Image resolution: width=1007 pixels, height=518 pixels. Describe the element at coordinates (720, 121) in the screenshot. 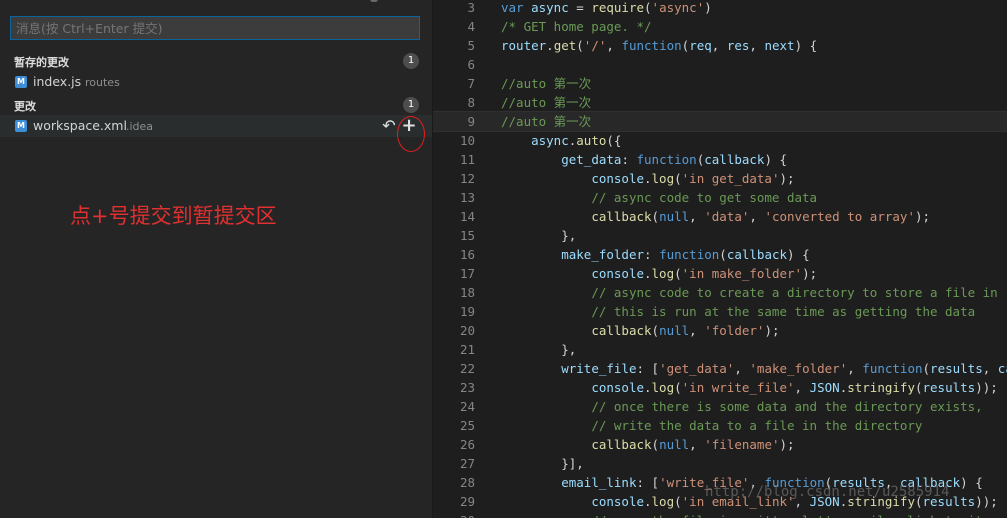

I see `code-line: 9 //auto 第一次` at that location.